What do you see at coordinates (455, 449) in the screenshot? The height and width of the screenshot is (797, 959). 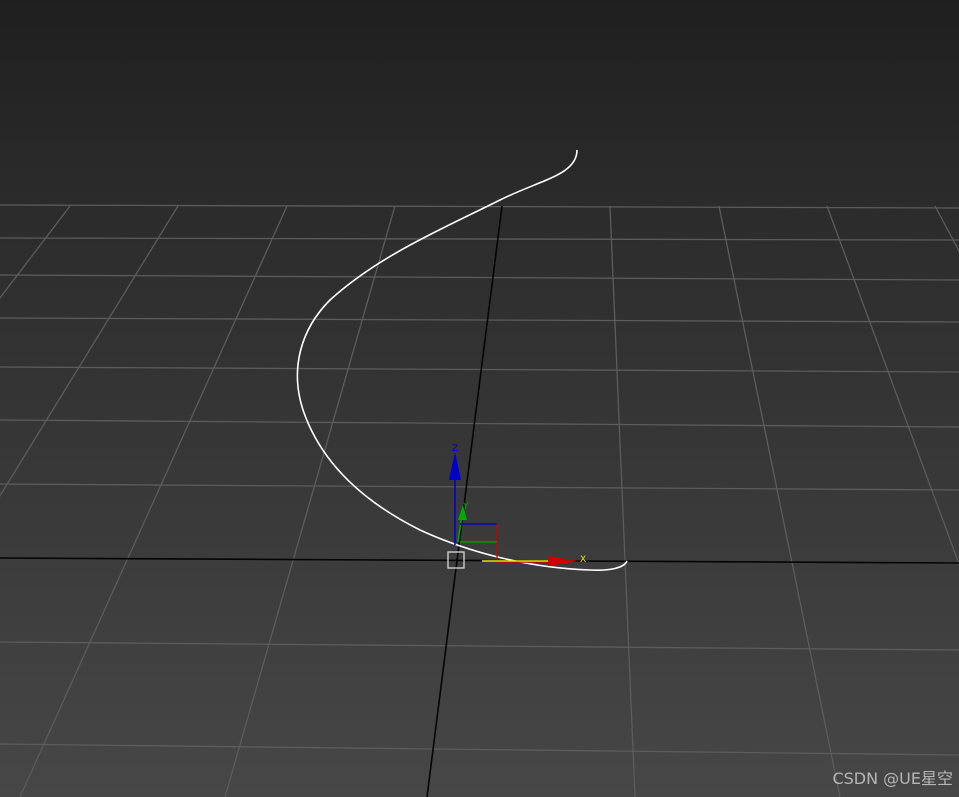 I see `gizmo-z-label: Z` at bounding box center [455, 449].